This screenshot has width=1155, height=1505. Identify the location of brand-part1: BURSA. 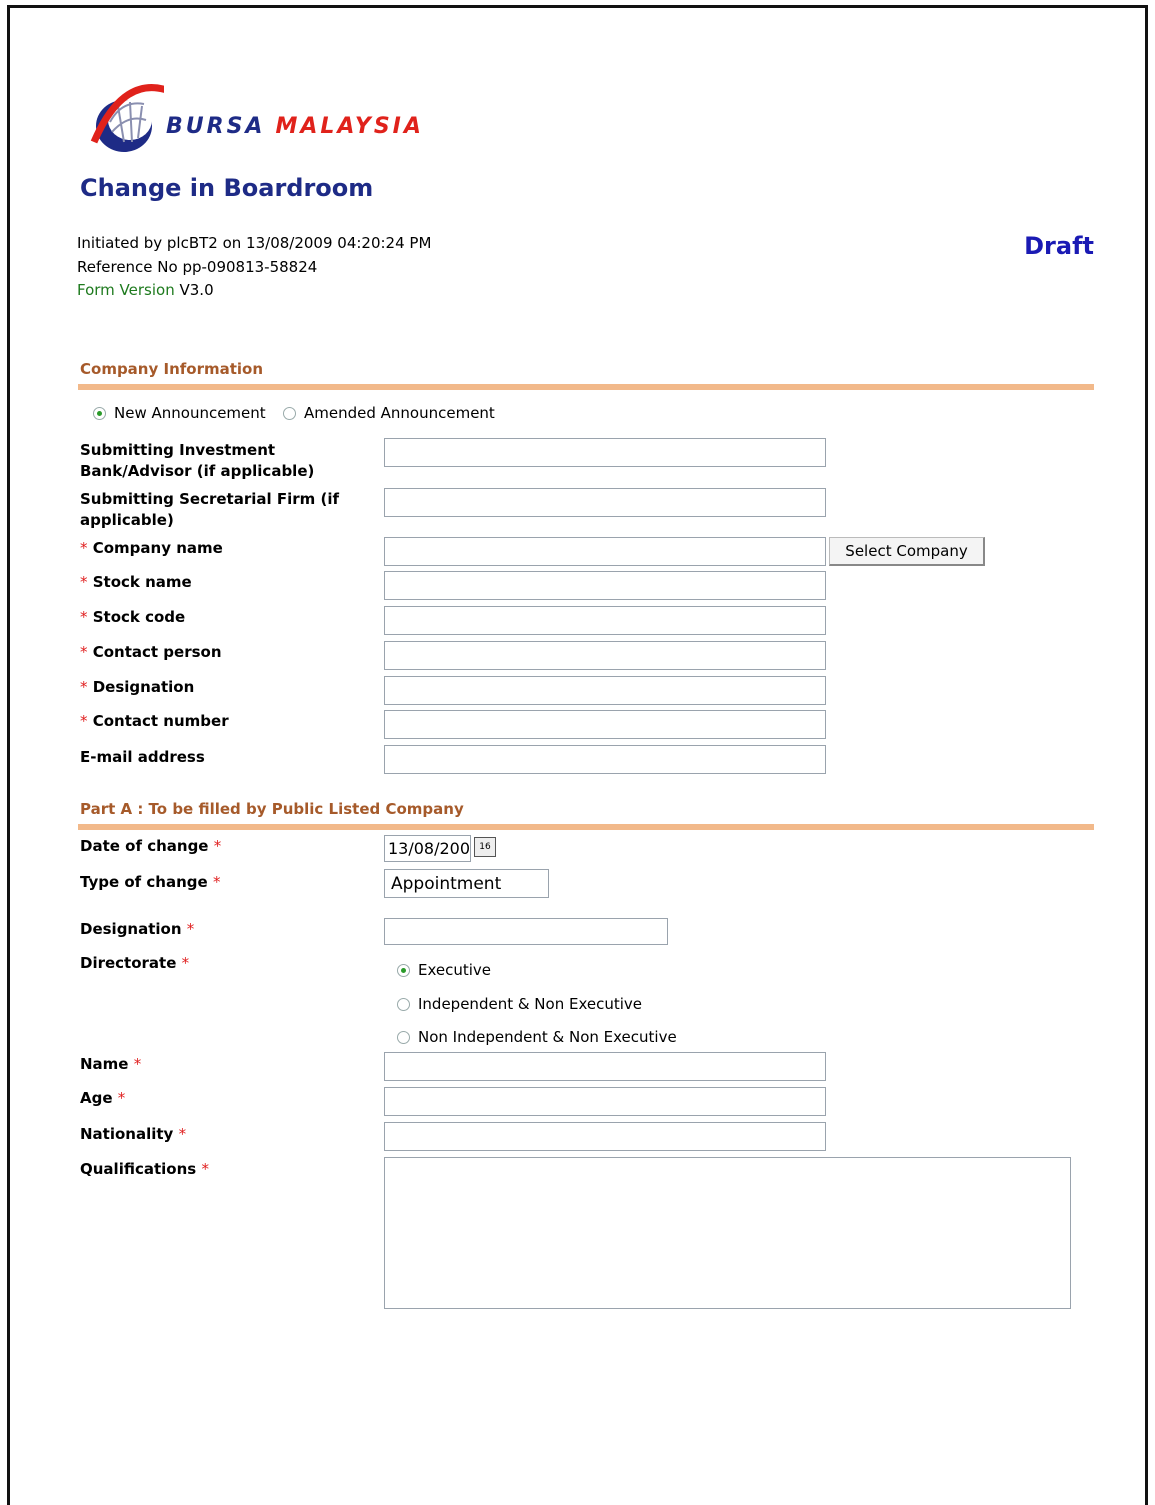
(216, 126).